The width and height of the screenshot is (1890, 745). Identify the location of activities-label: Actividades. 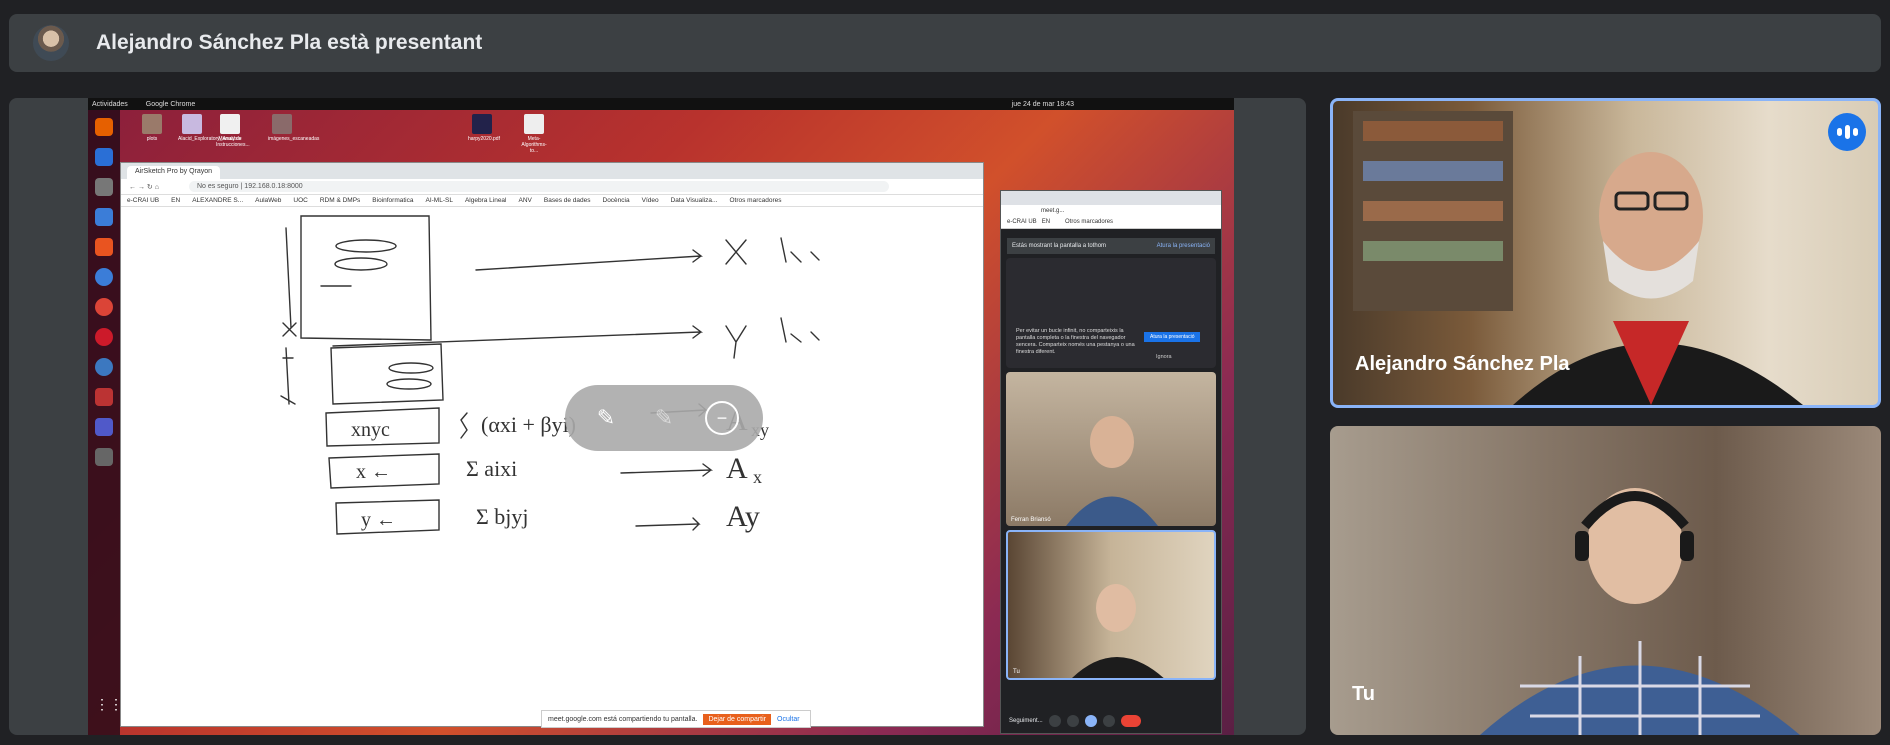
(110, 104).